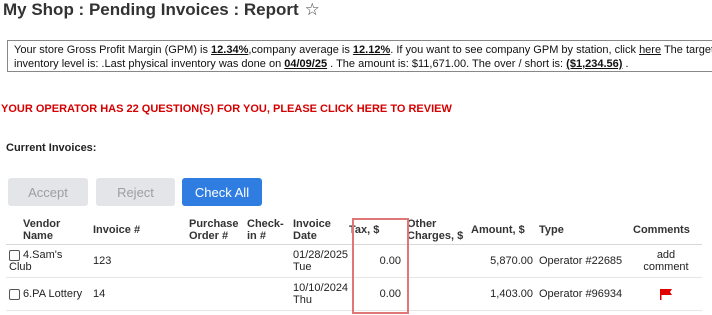 This screenshot has width=712, height=315. What do you see at coordinates (300, 50) in the screenshot?
I see `gpm-text: ,company average is` at bounding box center [300, 50].